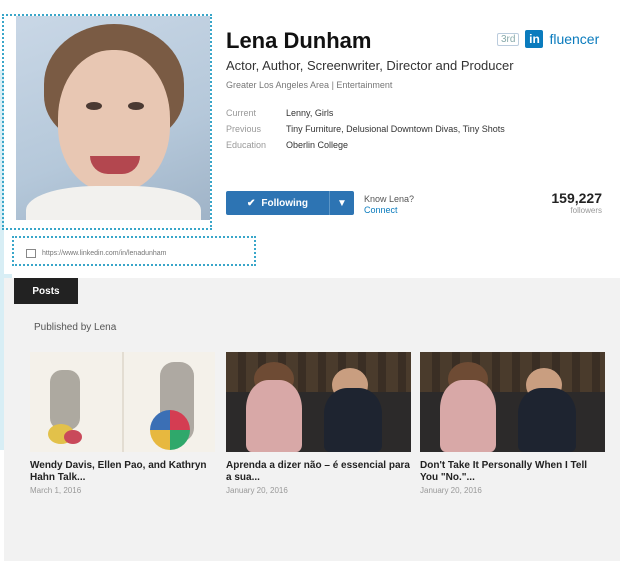 The image size is (621, 561). What do you see at coordinates (317, 145) in the screenshot?
I see `detail-value: Oberlin College` at bounding box center [317, 145].